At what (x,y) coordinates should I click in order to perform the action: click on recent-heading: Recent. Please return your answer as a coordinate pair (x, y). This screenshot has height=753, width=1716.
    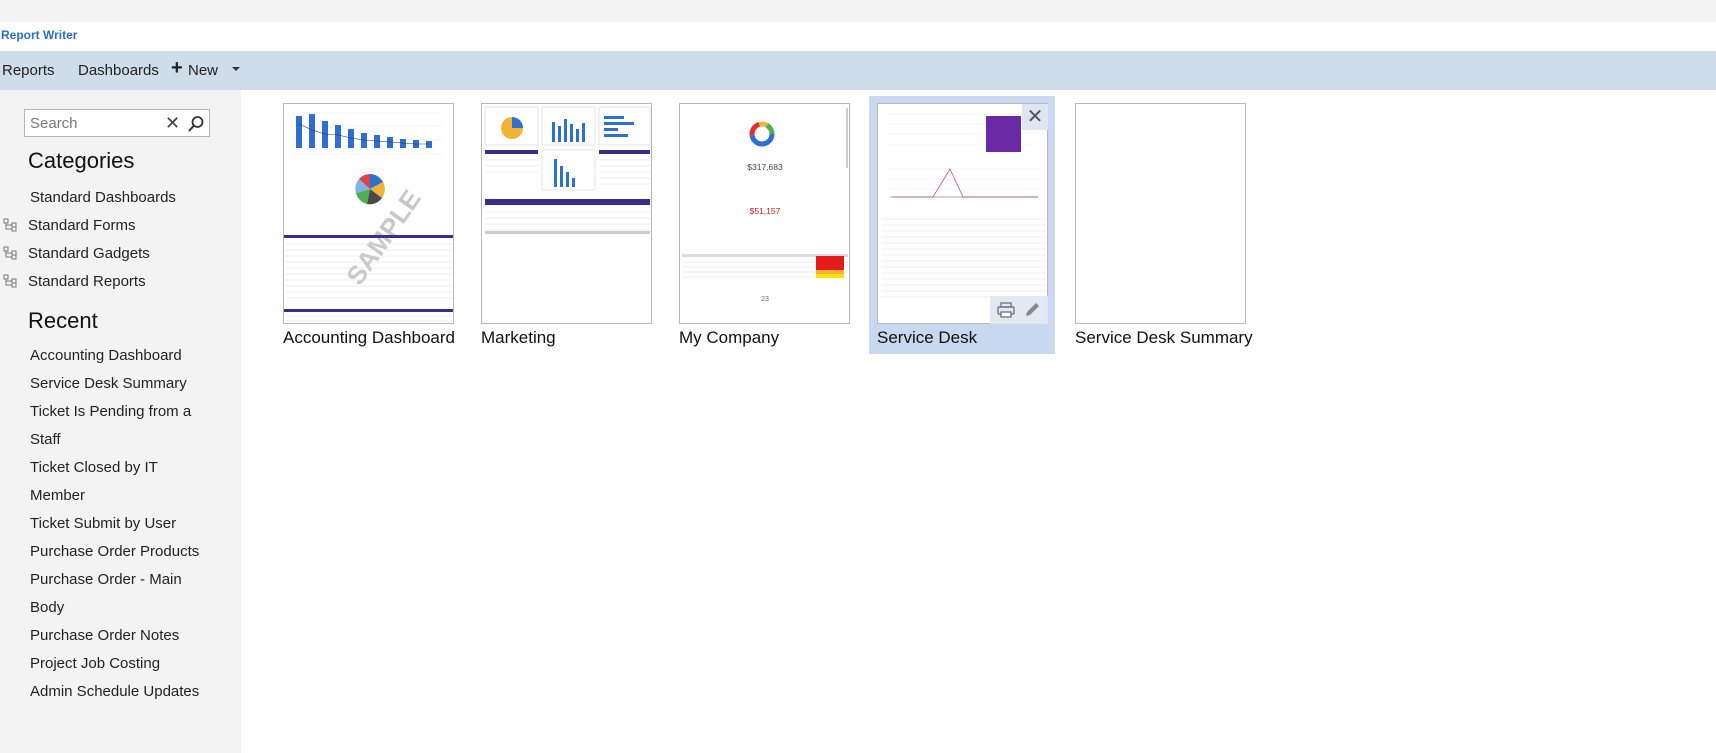
    Looking at the image, I should click on (63, 320).